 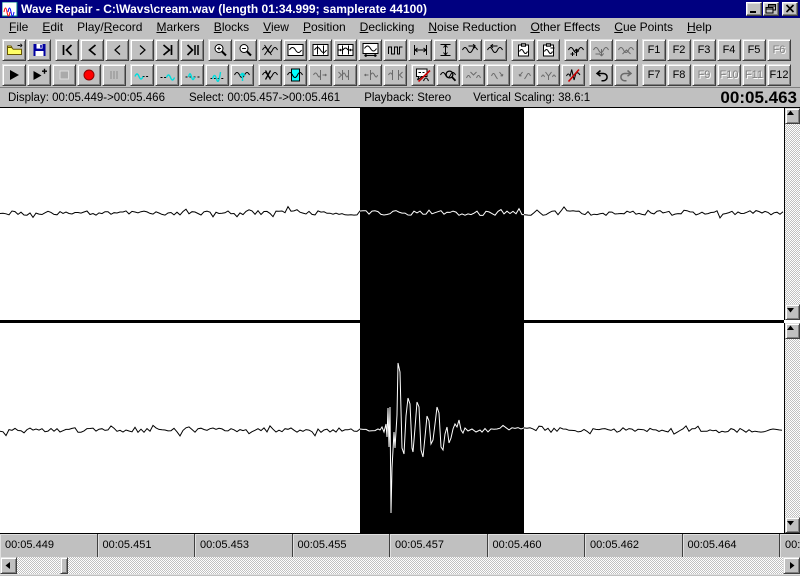 I want to click on show-block-list, so click(x=395, y=50).